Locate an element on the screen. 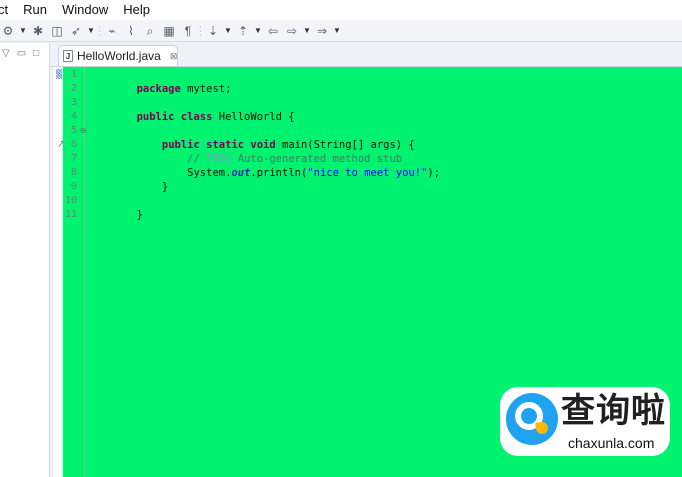 The width and height of the screenshot is (682, 477). previous-annotation-icon: ⇡ is located at coordinates (243, 31).